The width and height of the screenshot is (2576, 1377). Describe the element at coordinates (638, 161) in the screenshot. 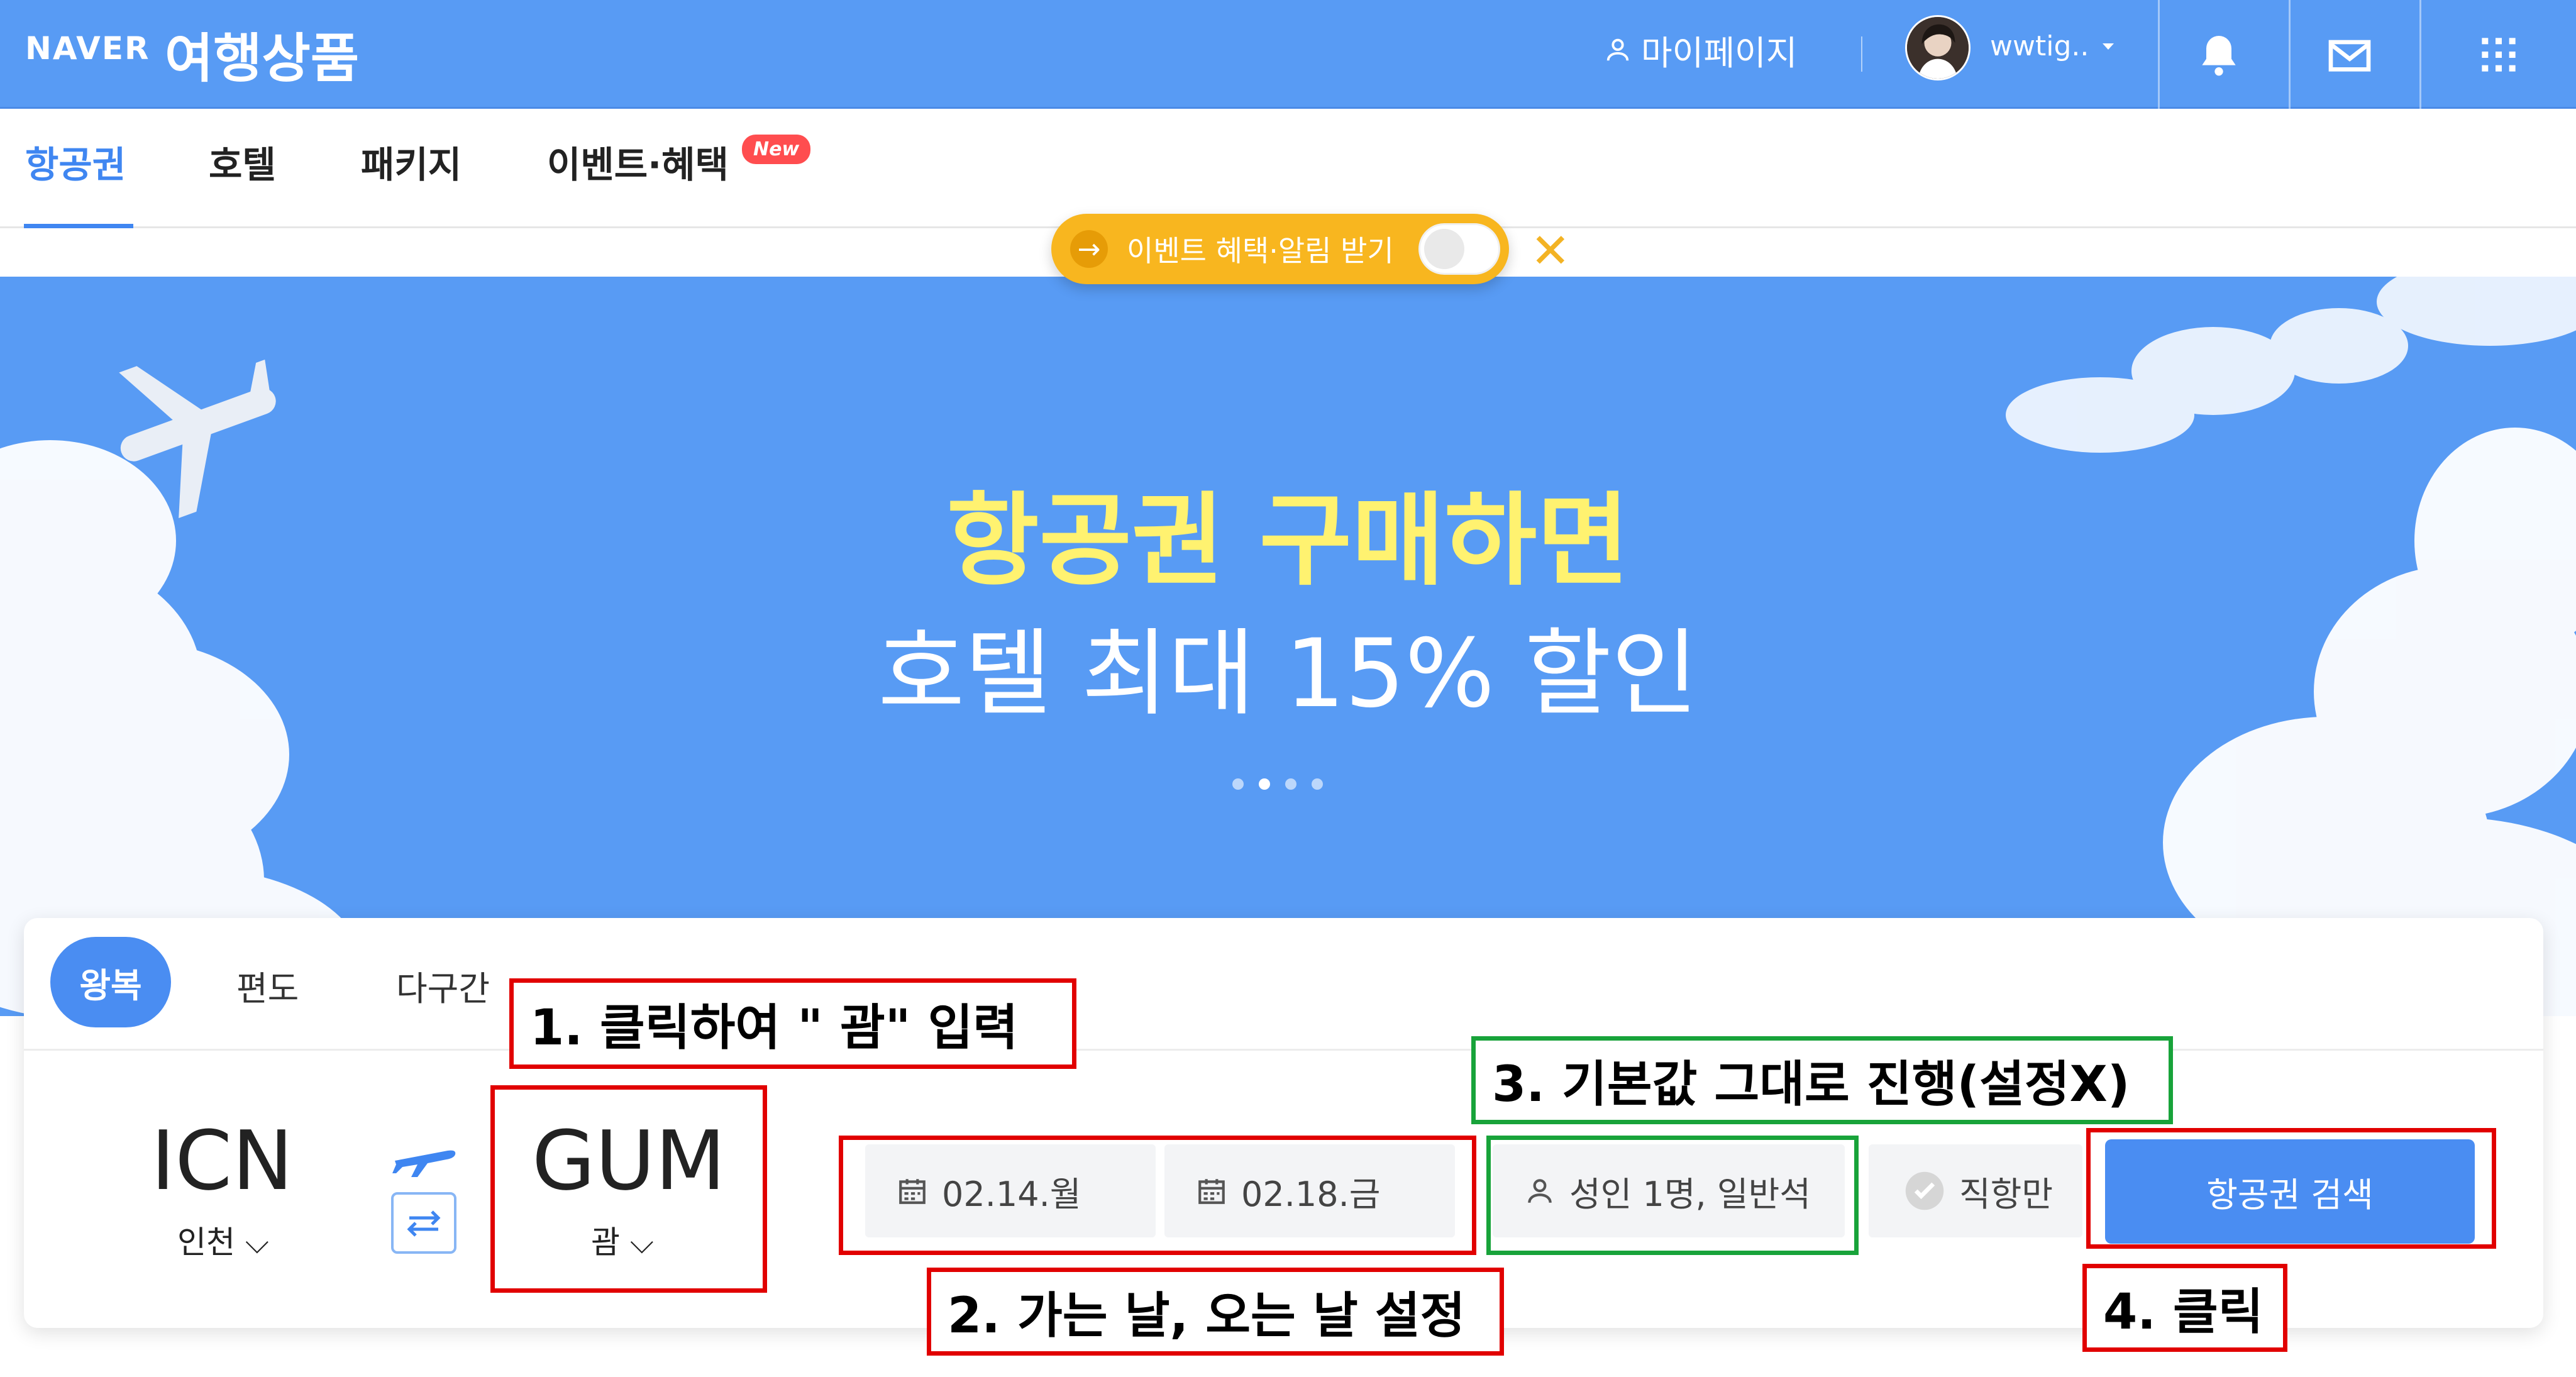

I see `tab-events: 이벤트·혜택` at that location.